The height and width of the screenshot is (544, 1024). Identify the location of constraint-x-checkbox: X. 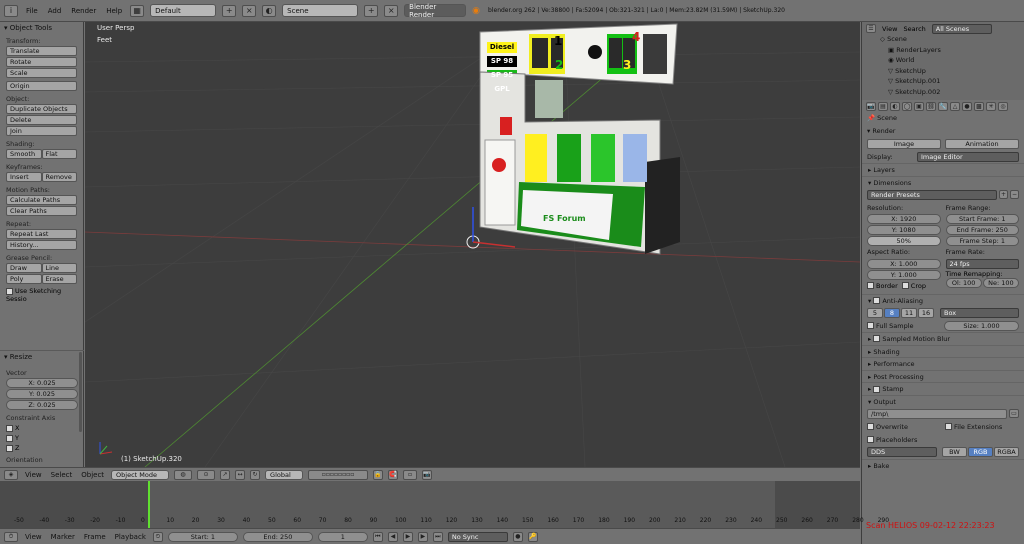
(42, 428).